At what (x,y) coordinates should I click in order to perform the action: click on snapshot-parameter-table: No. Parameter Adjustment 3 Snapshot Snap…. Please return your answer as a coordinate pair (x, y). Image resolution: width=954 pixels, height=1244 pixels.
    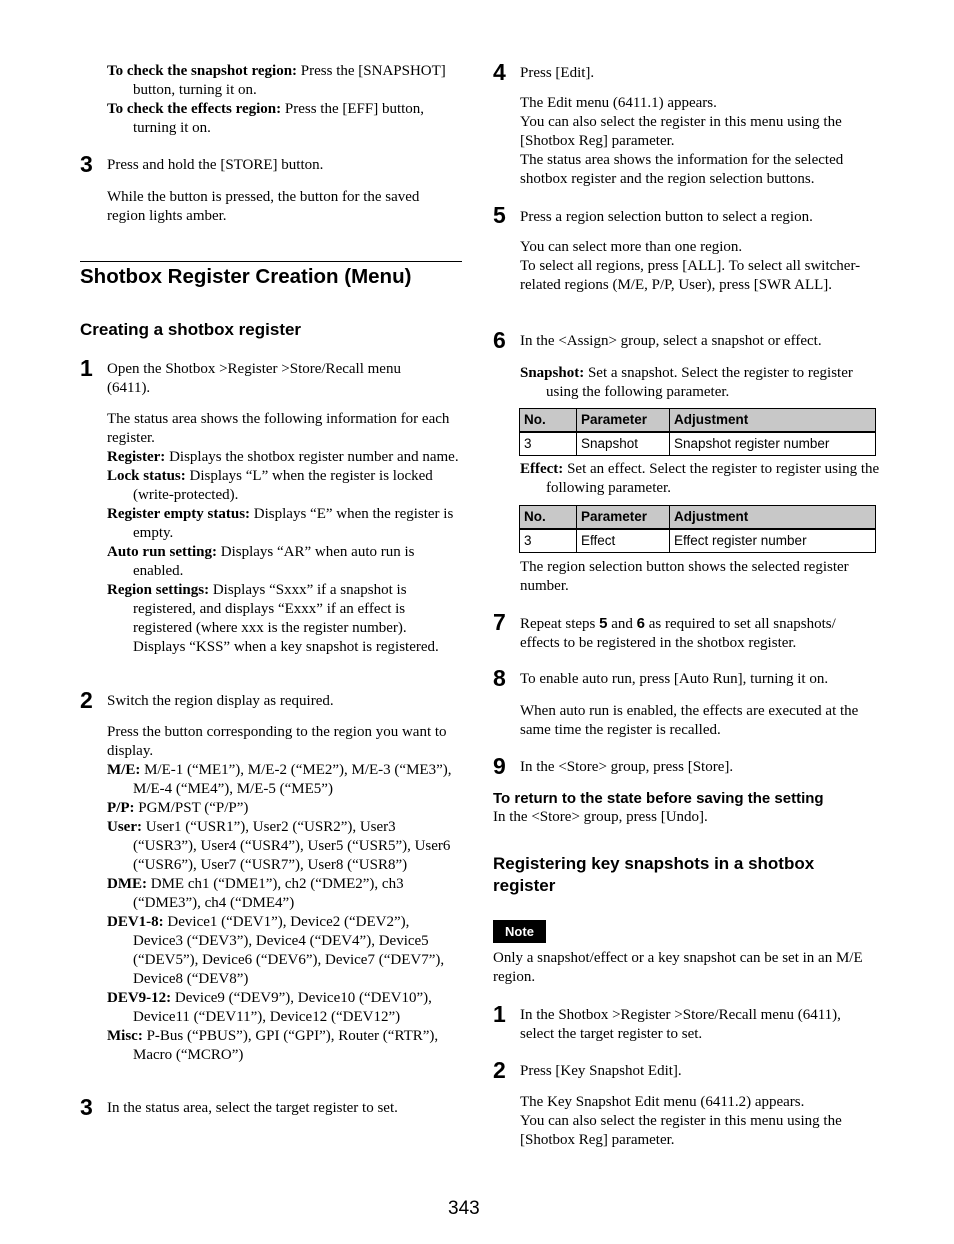
    Looking at the image, I should click on (697, 432).